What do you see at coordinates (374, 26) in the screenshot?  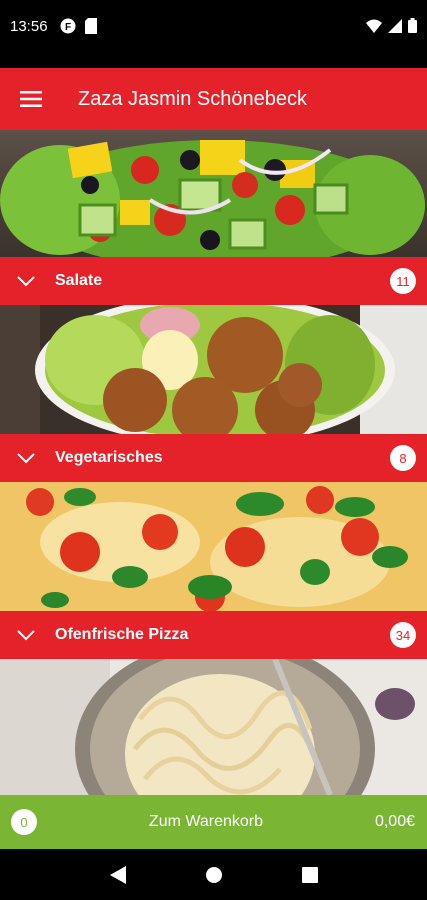 I see `wifi-icon` at bounding box center [374, 26].